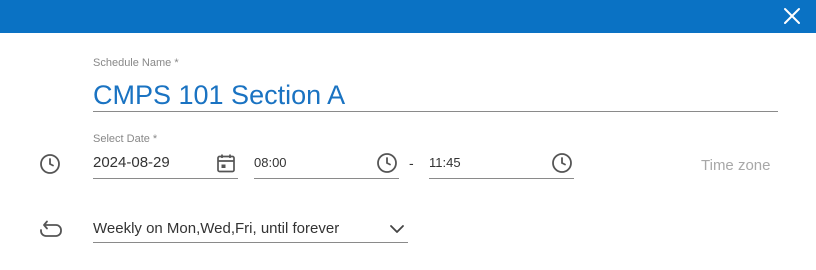 The height and width of the screenshot is (270, 816). What do you see at coordinates (435, 95) in the screenshot?
I see `schedule-name-input: CMPS 101 Section A` at bounding box center [435, 95].